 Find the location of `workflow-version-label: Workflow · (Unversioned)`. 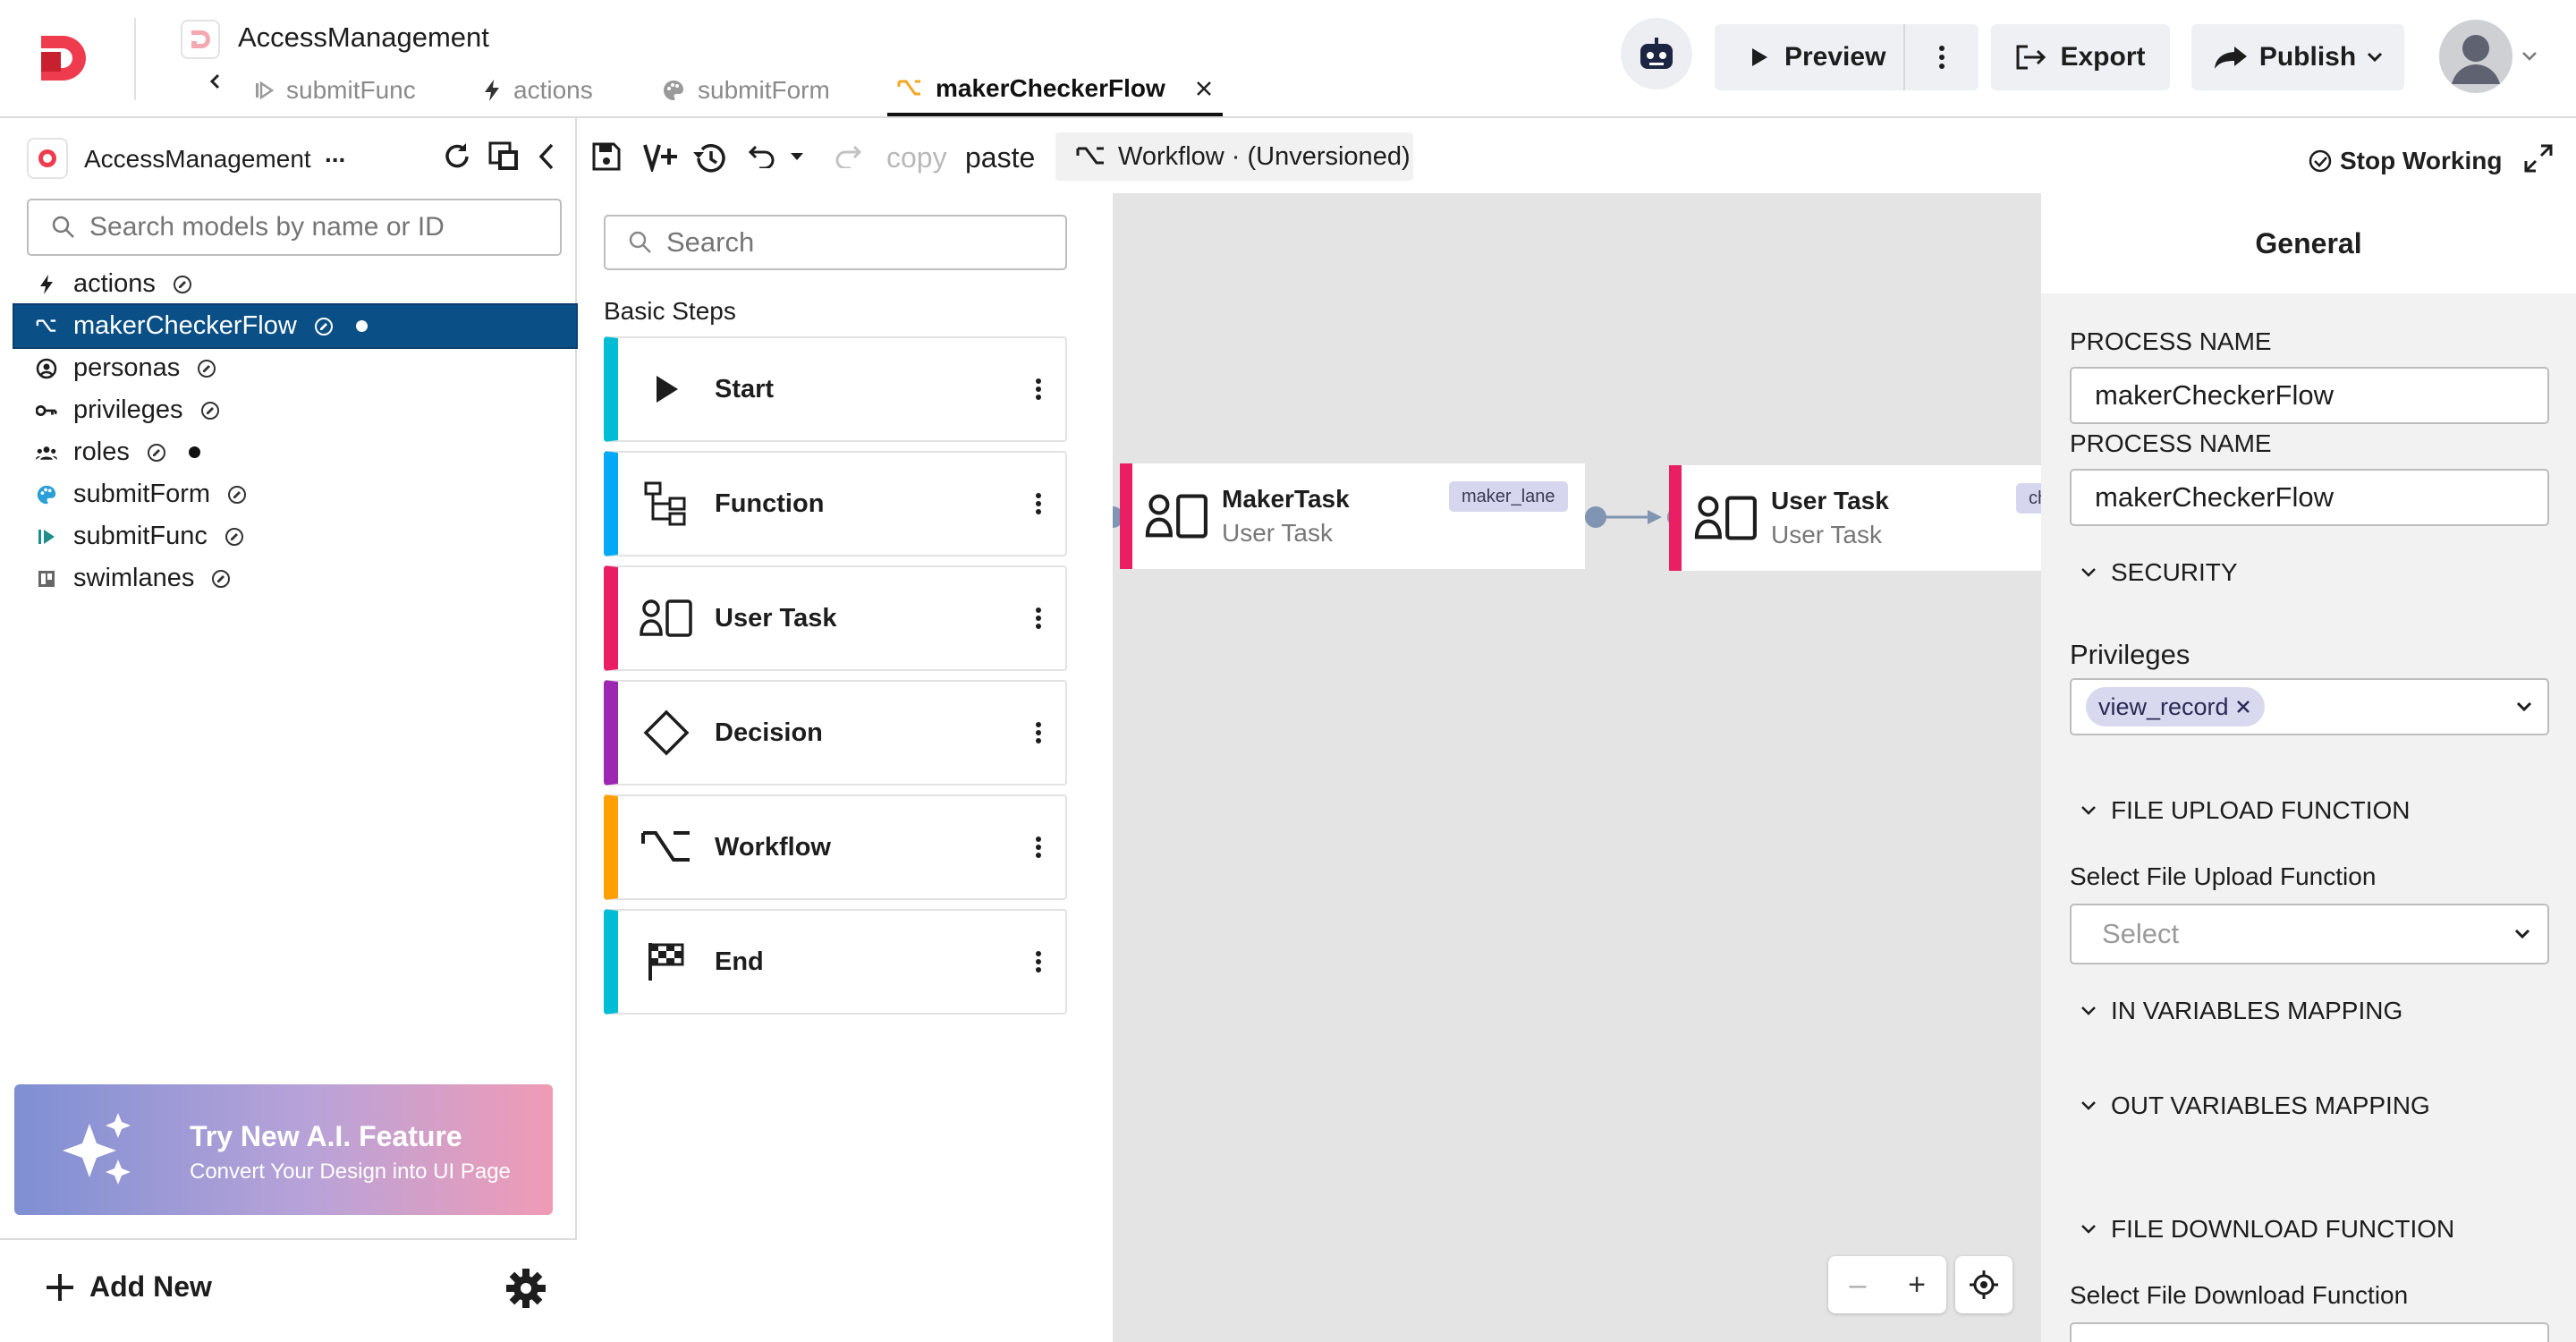

workflow-version-label: Workflow · (Unversioned) is located at coordinates (1264, 156).